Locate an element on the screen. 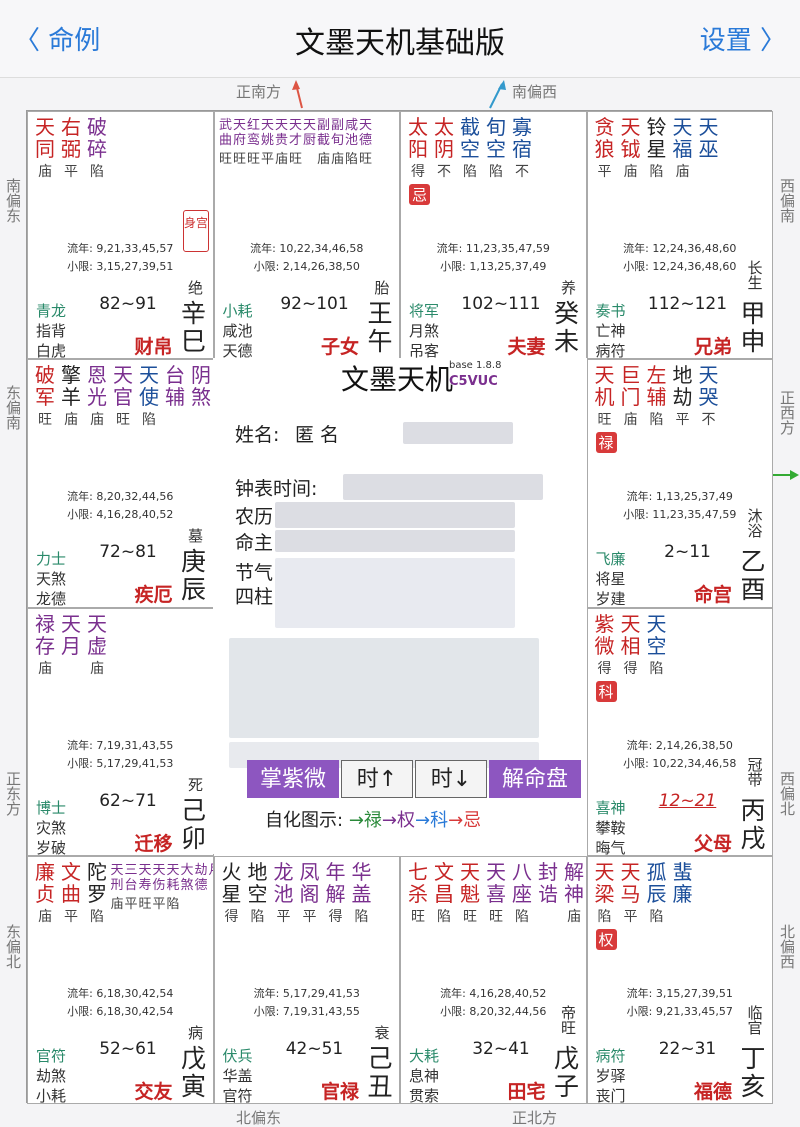 Image resolution: width=800 pixels, height=1127 pixels. branch: 亥 is located at coordinates (753, 1086).